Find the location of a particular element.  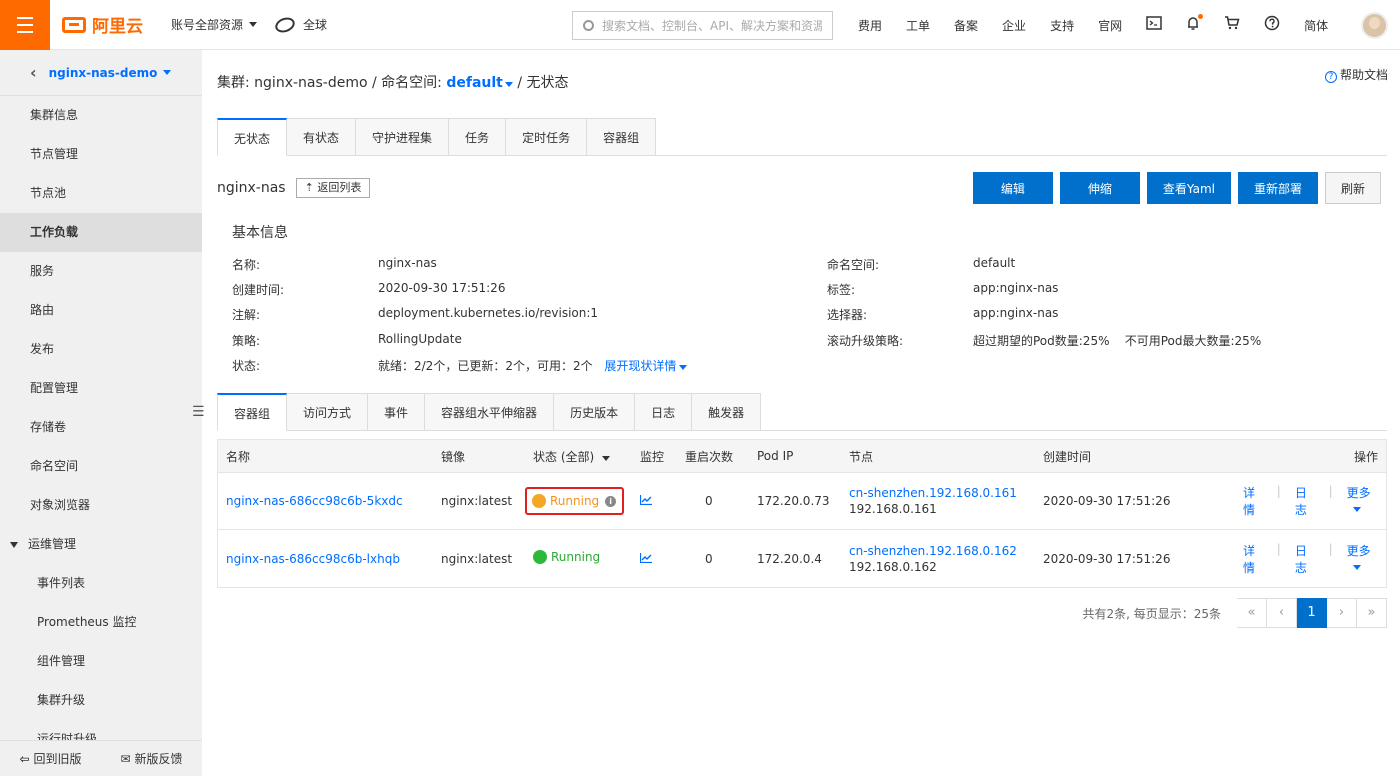

region-label: 全球 is located at coordinates (315, 25).